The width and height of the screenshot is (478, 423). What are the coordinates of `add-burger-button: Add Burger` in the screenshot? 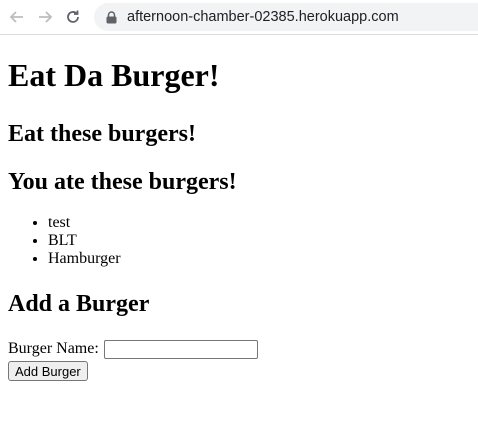 It's located at (48, 371).